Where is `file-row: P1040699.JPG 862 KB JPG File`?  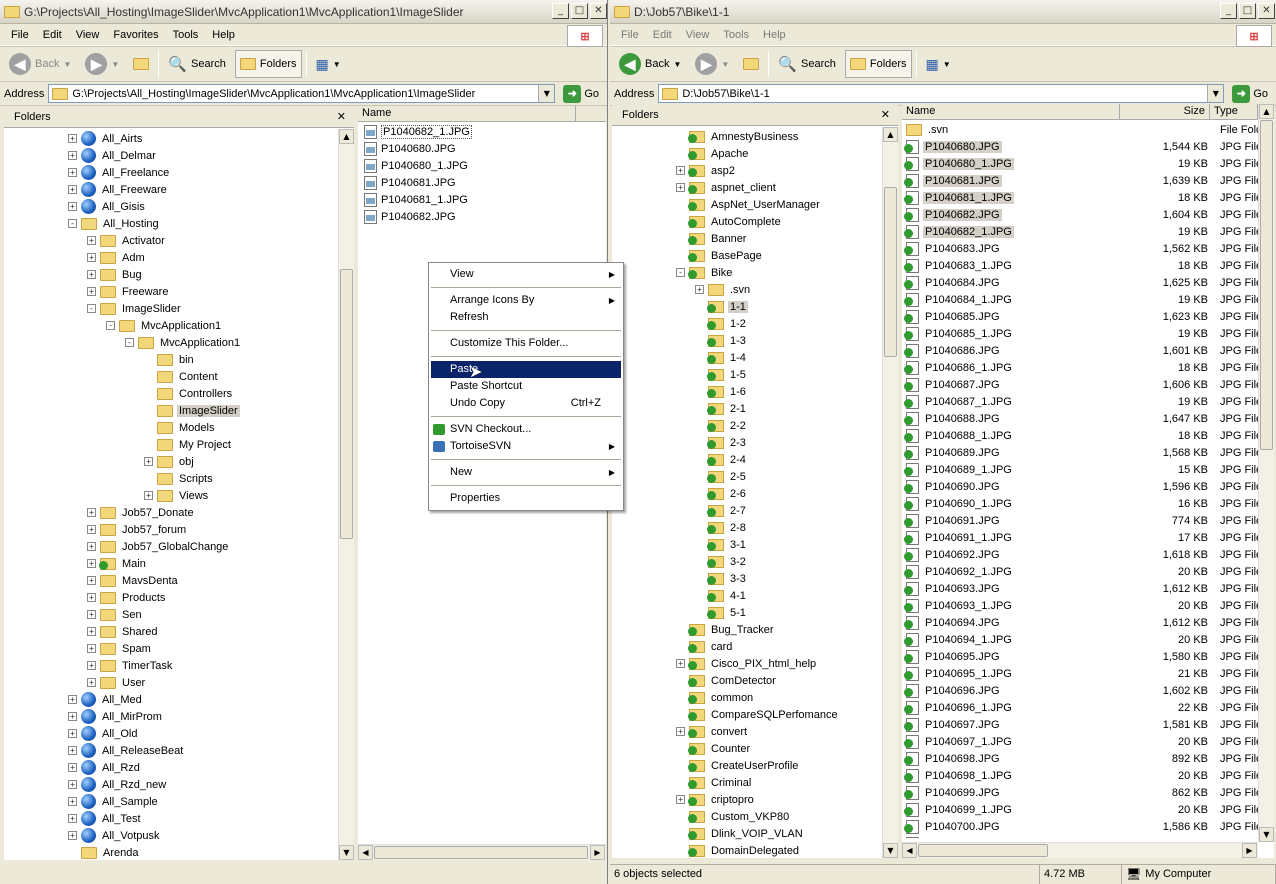
file-row: P1040699.JPG 862 KB JPG File is located at coordinates (1081, 792).